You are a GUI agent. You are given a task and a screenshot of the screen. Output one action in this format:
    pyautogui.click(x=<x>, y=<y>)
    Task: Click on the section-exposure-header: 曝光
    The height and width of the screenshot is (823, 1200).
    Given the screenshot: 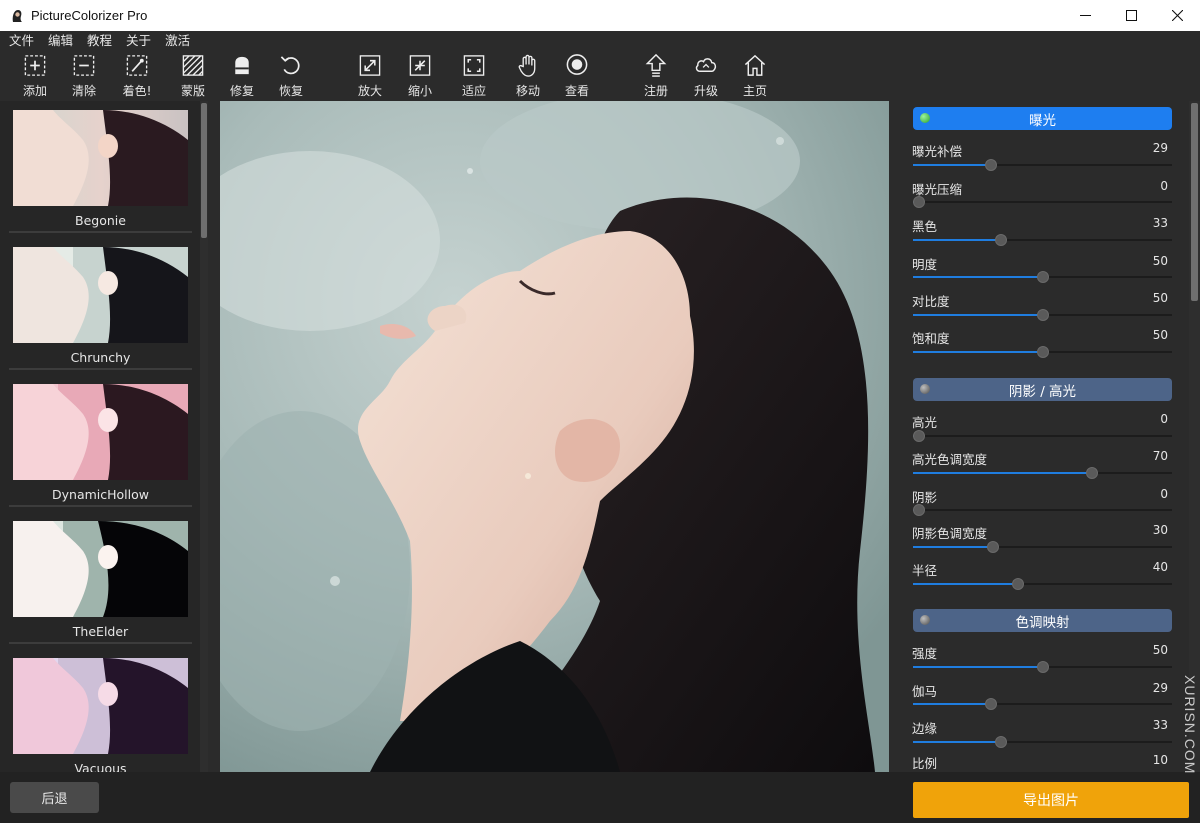 What is the action you would take?
    pyautogui.click(x=1042, y=118)
    